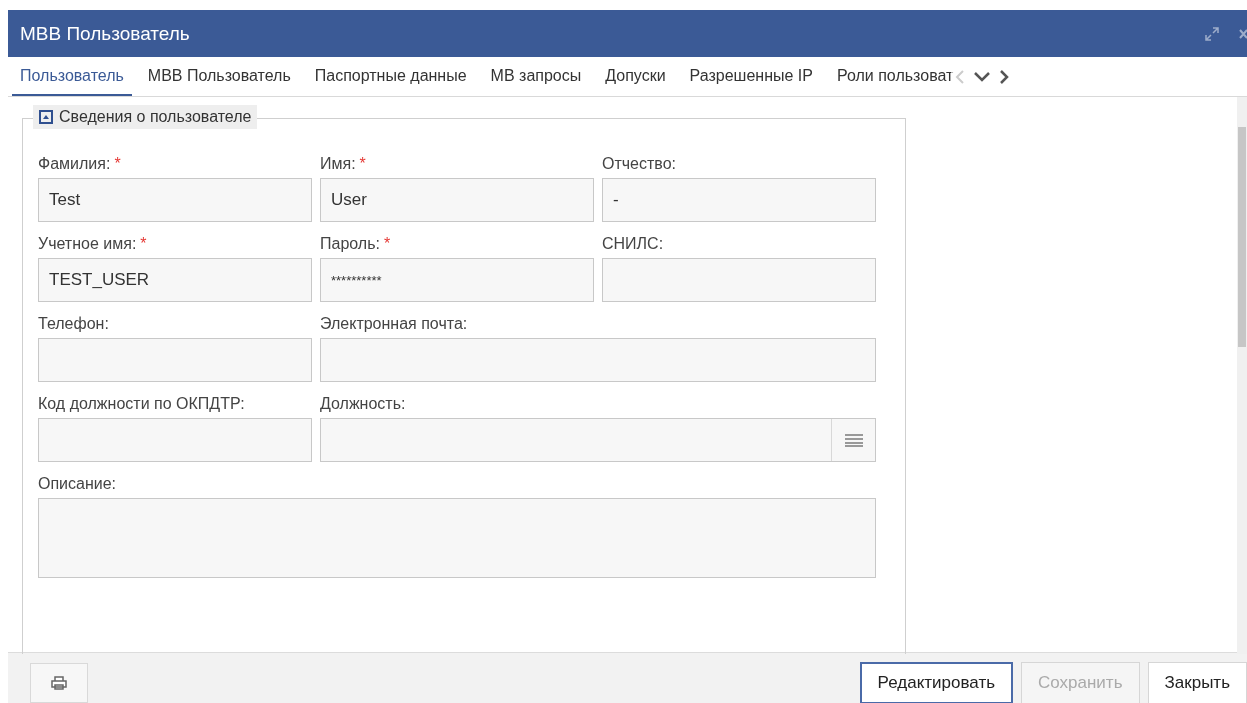 Image resolution: width=1247 pixels, height=703 pixels. Describe the element at coordinates (350, 244) in the screenshot. I see `field-label: Пароль:` at that location.